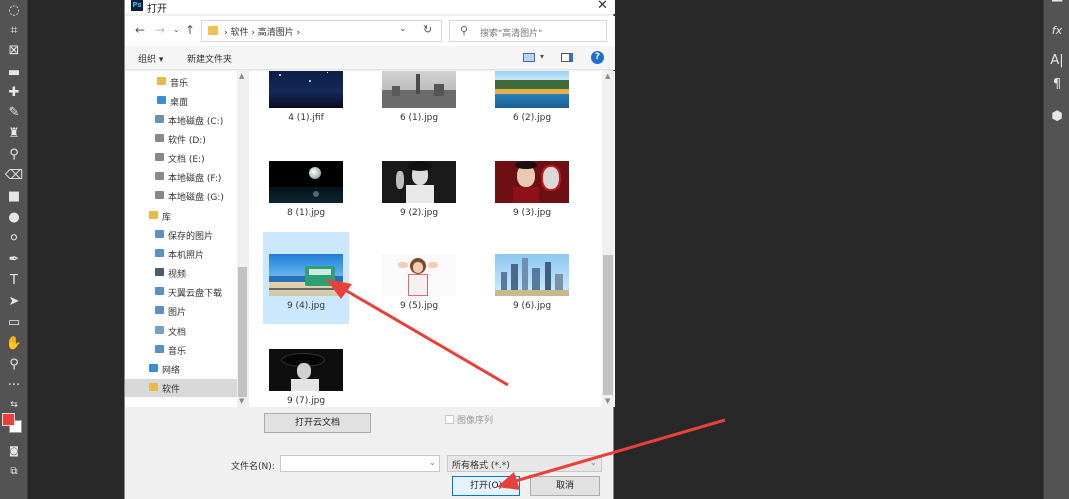 The height and width of the screenshot is (499, 1069). Describe the element at coordinates (14, 134) in the screenshot. I see `stamp-tool-icon: ♜` at that location.